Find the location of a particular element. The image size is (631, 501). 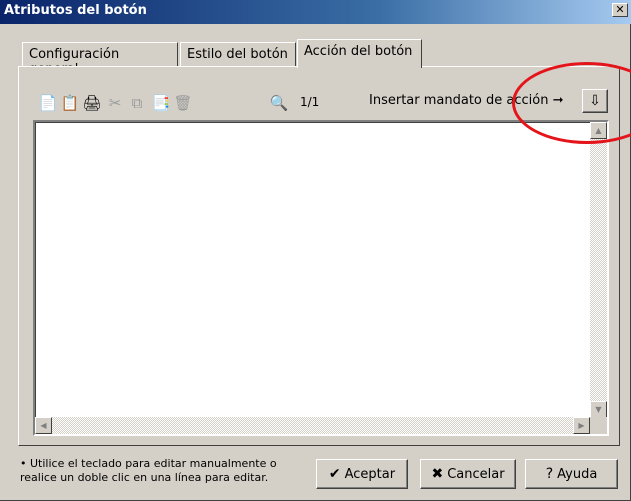

paste-above-icon: 📋 is located at coordinates (70, 103).